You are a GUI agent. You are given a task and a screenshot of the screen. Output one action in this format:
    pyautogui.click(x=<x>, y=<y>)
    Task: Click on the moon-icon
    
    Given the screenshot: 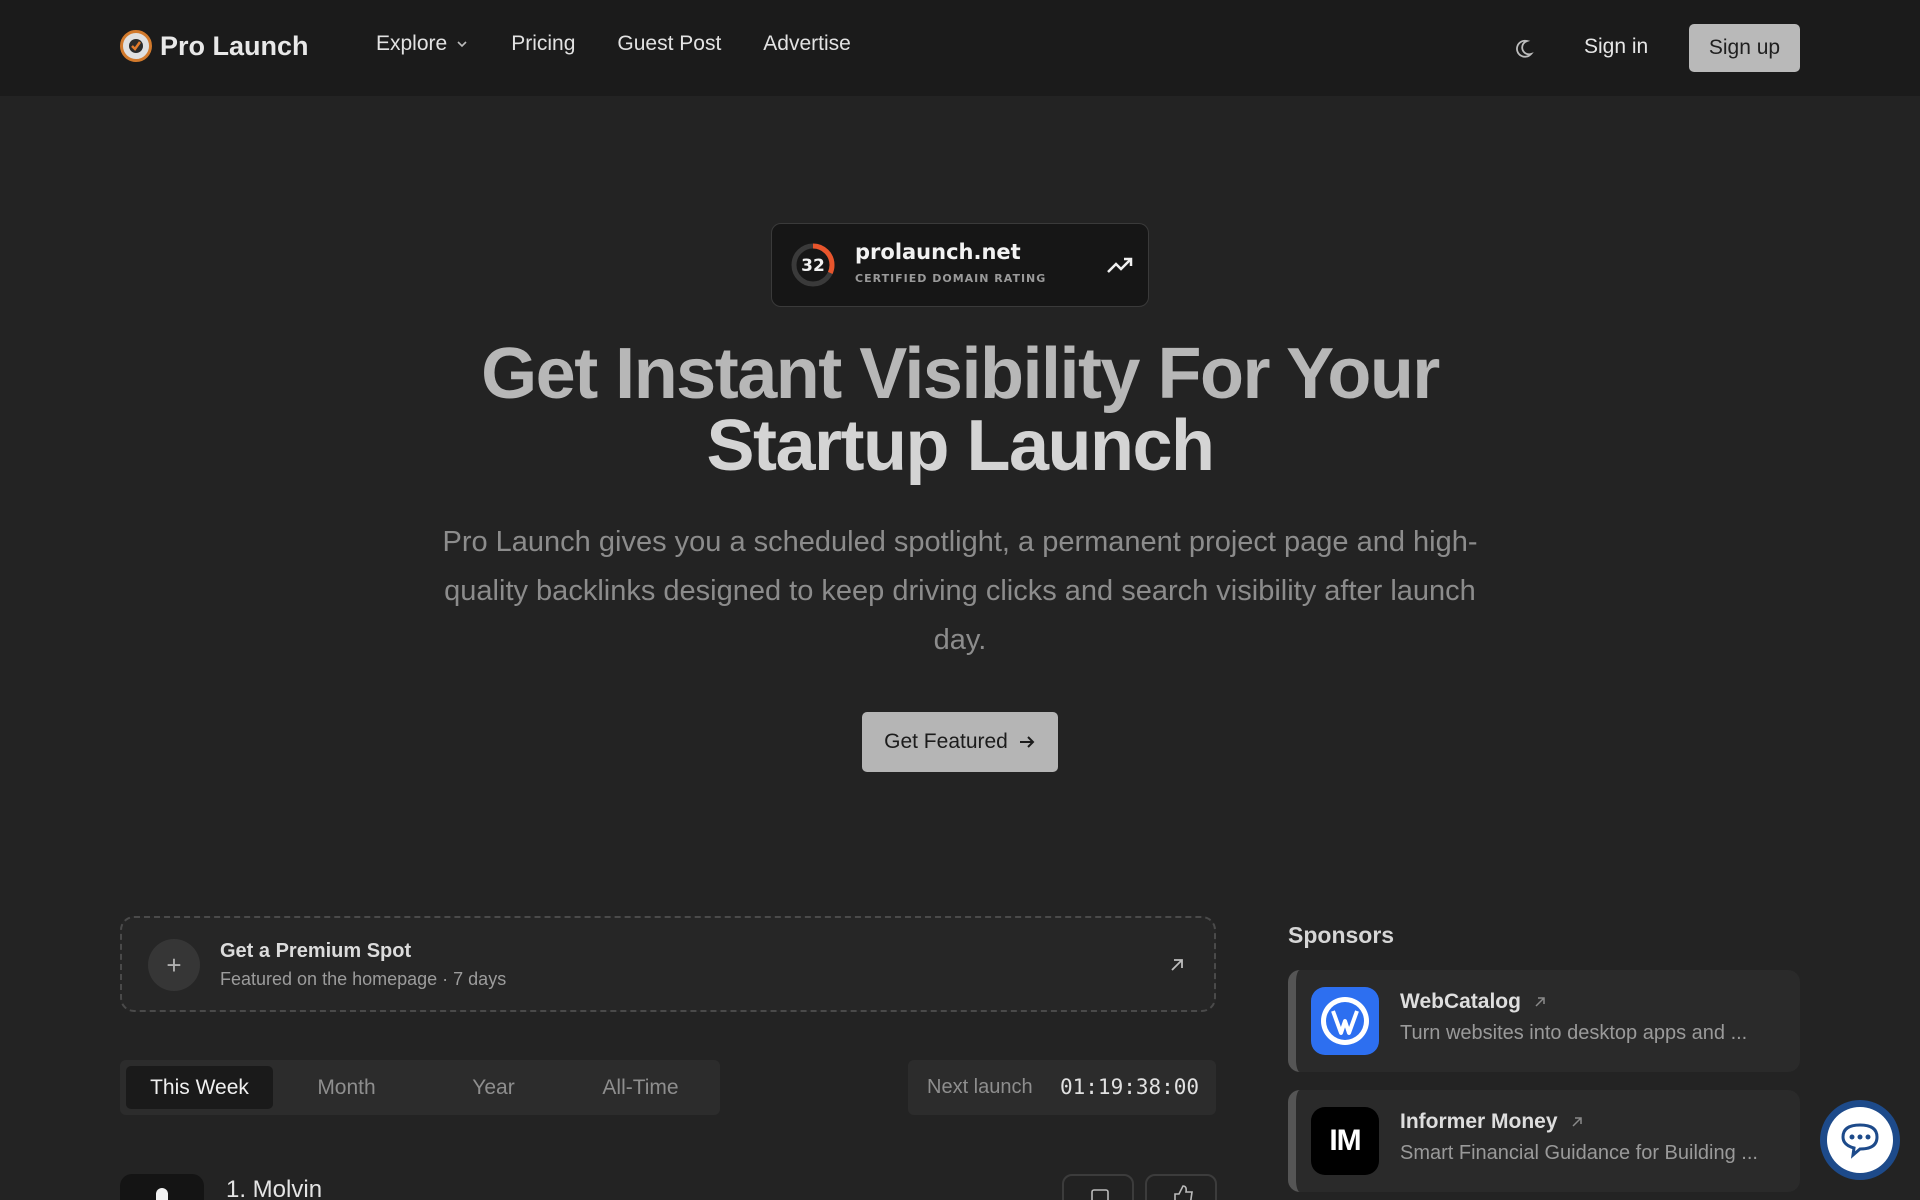 What is the action you would take?
    pyautogui.click(x=1526, y=48)
    